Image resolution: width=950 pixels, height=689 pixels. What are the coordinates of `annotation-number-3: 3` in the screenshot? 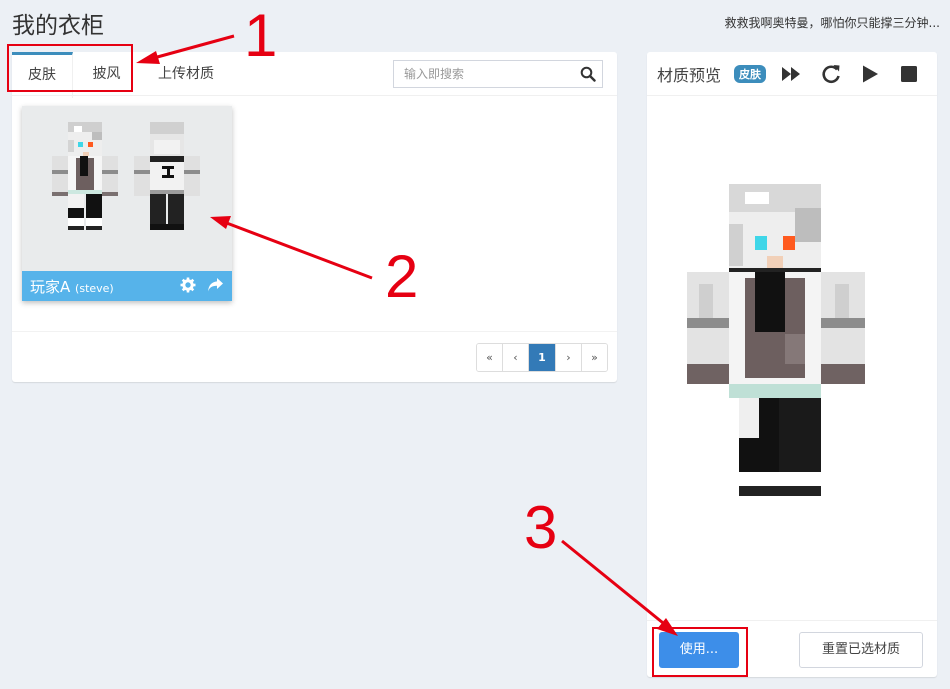 It's located at (541, 527).